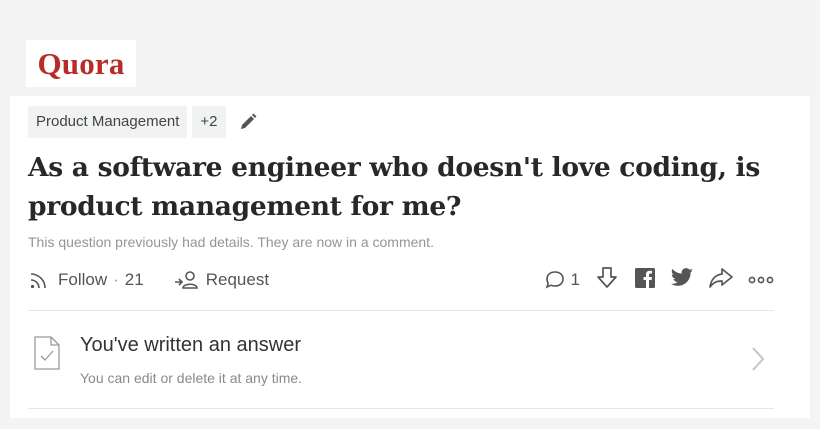  What do you see at coordinates (108, 122) in the screenshot?
I see `topic-chip-product-management: Product Management` at bounding box center [108, 122].